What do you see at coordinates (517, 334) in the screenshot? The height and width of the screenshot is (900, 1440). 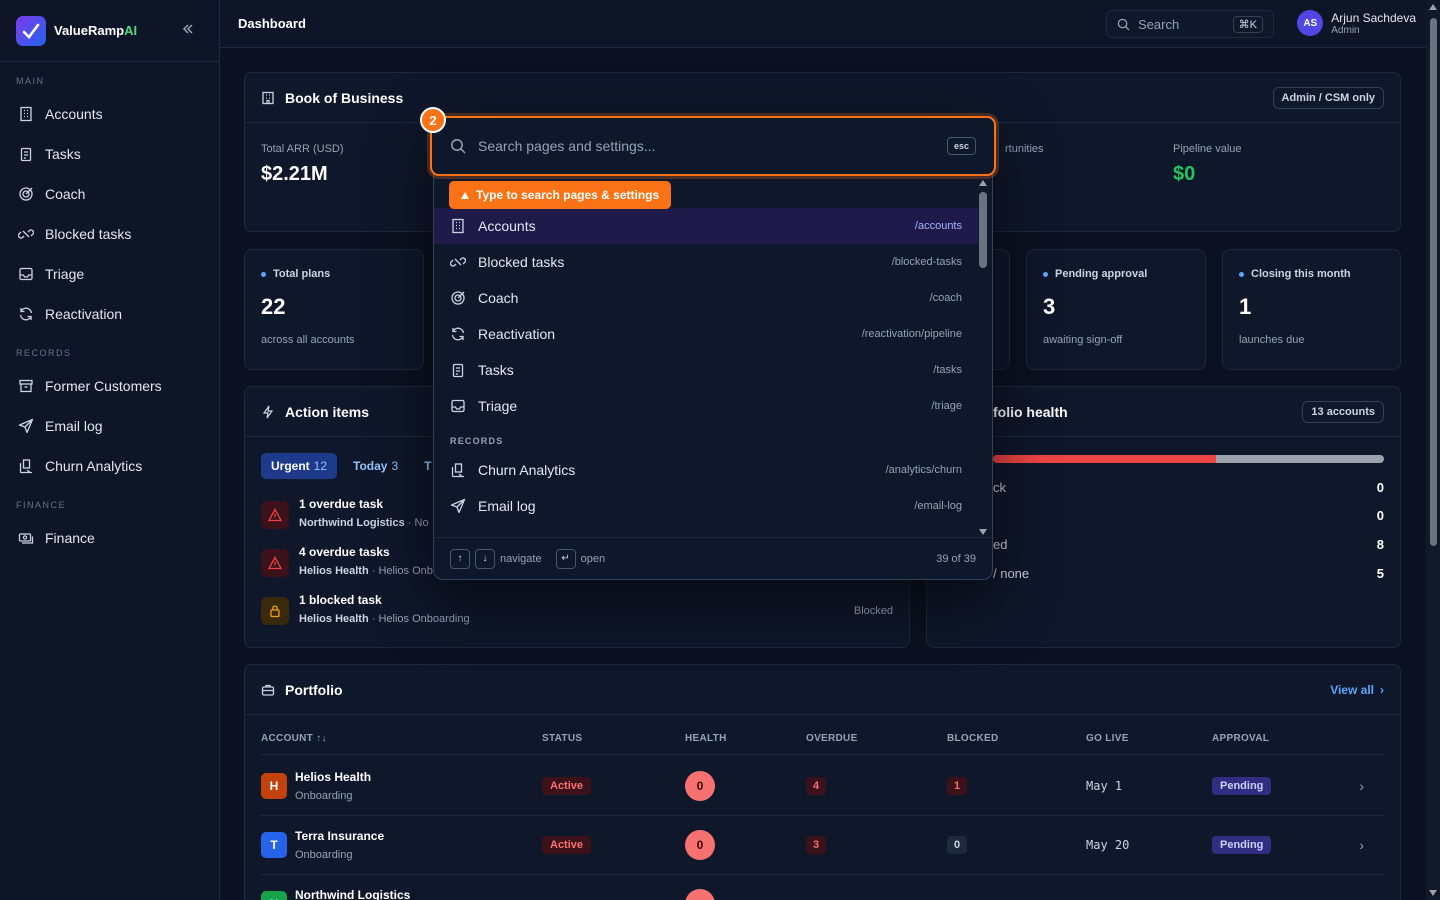 I see `command-item-label: Reactivation` at bounding box center [517, 334].